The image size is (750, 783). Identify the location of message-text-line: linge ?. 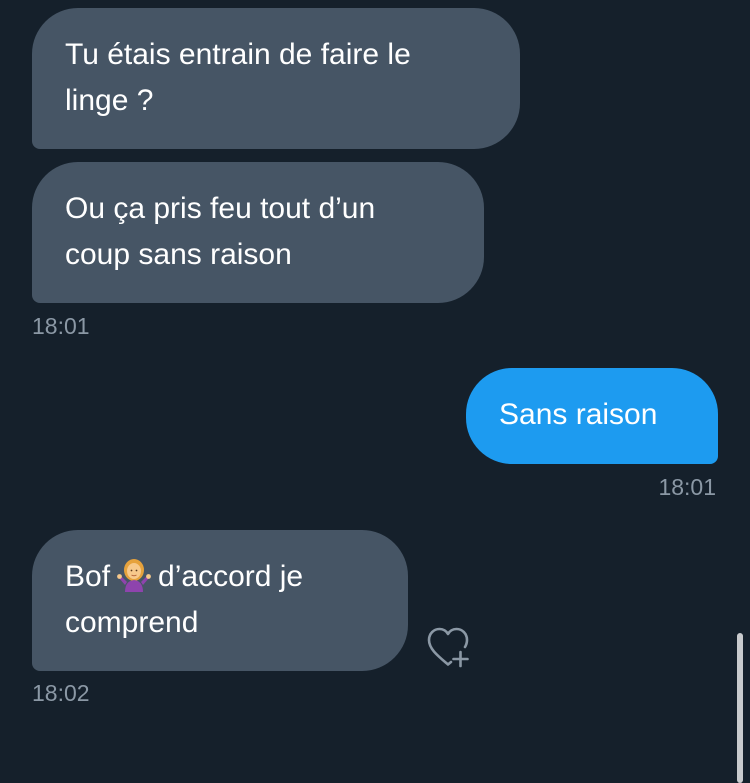
(109, 100).